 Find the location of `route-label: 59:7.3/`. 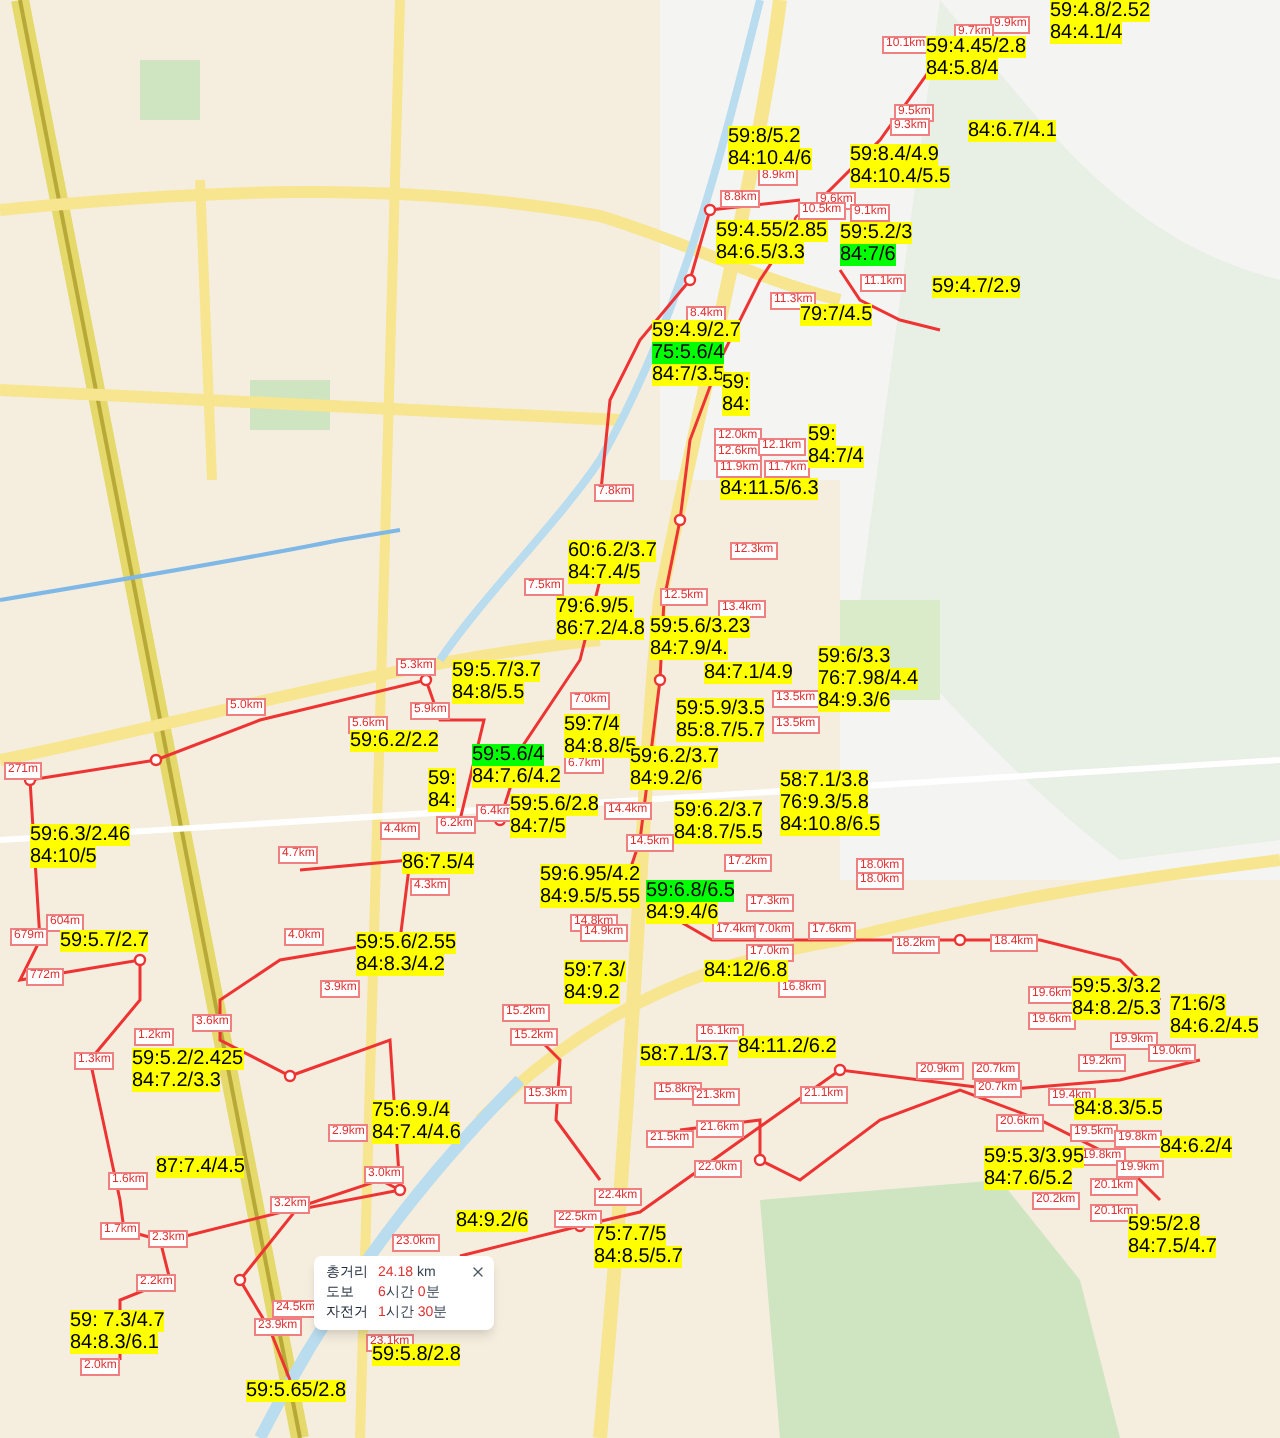

route-label: 59:7.3/ is located at coordinates (595, 971).